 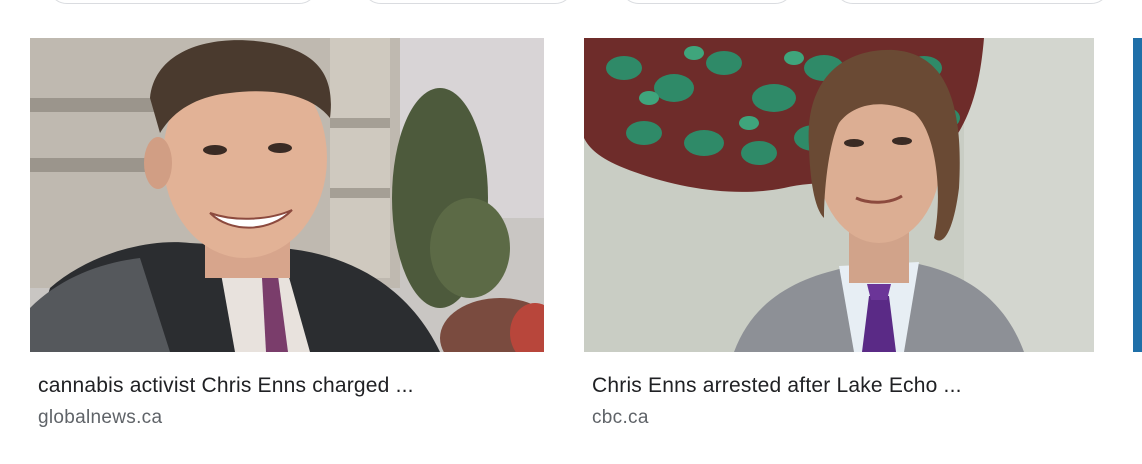 I want to click on result-source: globalnews.ca, so click(x=291, y=418).